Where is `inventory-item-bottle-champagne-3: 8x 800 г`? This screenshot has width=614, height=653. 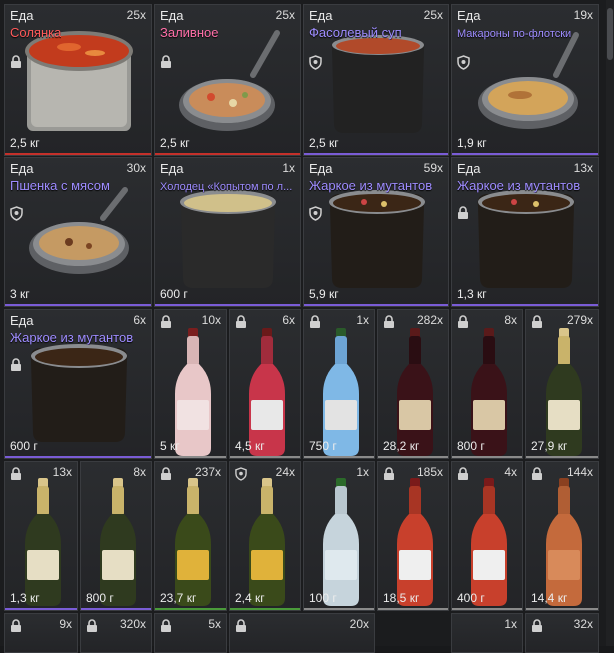 inventory-item-bottle-champagne-3: 8x 800 г is located at coordinates (116, 536).